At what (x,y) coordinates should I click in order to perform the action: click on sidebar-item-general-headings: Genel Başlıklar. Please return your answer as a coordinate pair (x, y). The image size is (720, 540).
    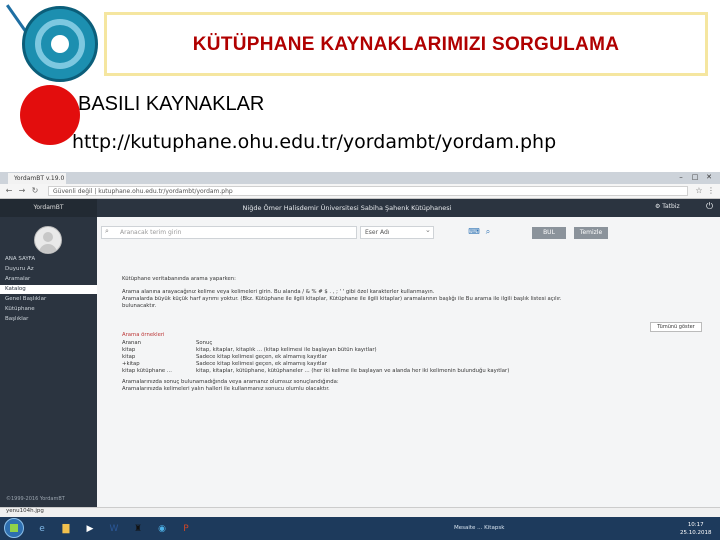
    Looking at the image, I should click on (48, 299).